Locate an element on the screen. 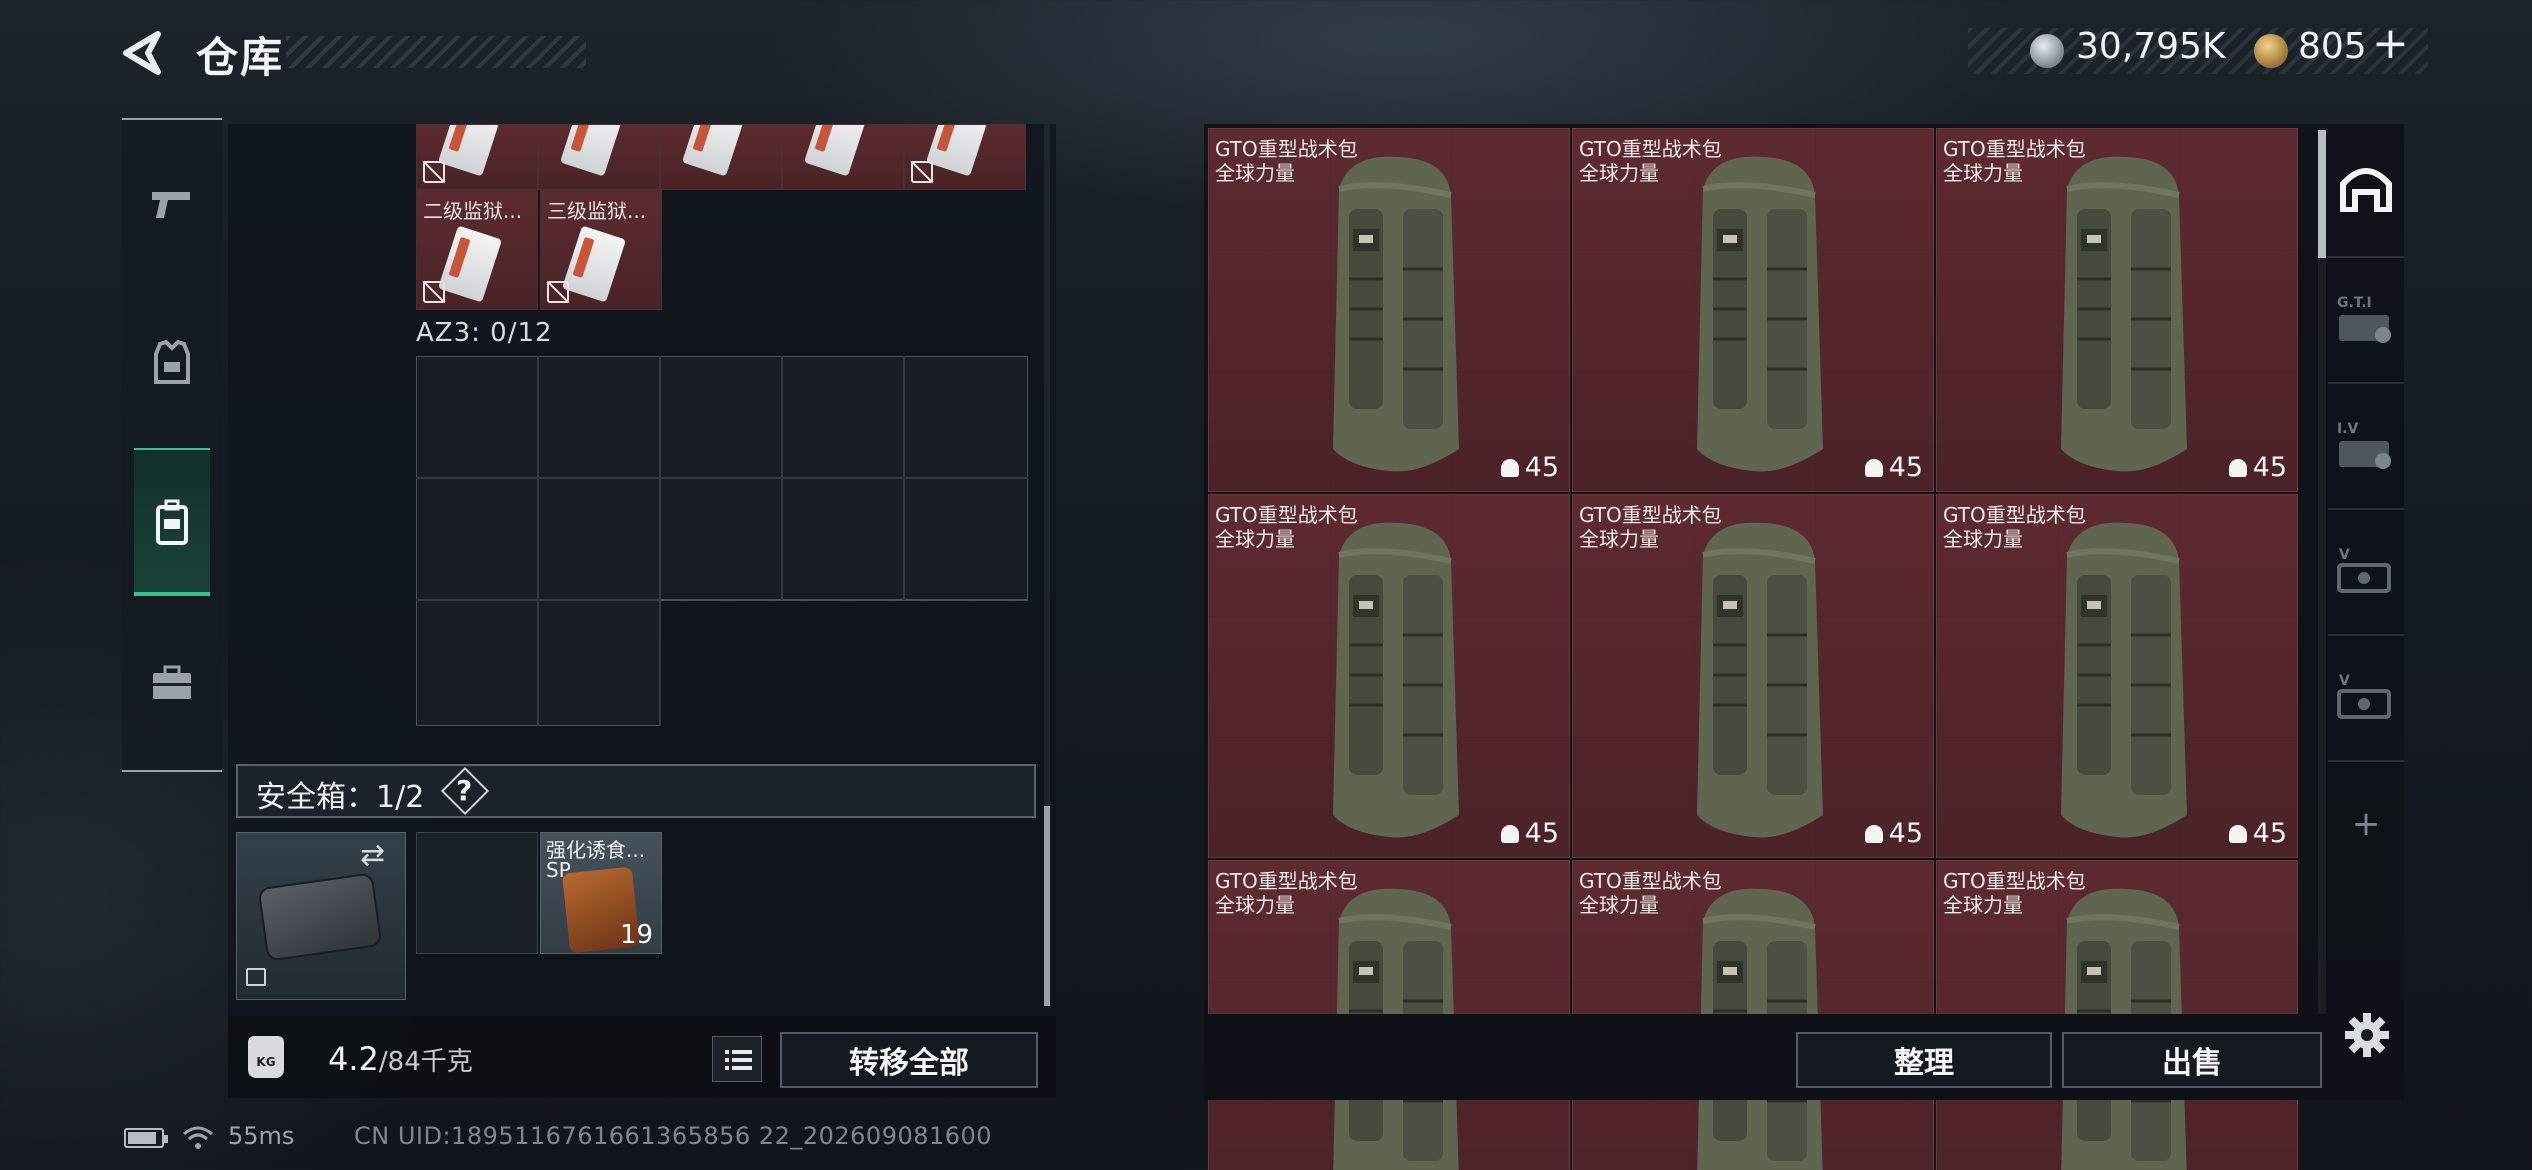 Image resolution: width=2532 pixels, height=1170 pixels. back-arrow-icon is located at coordinates (143, 53).